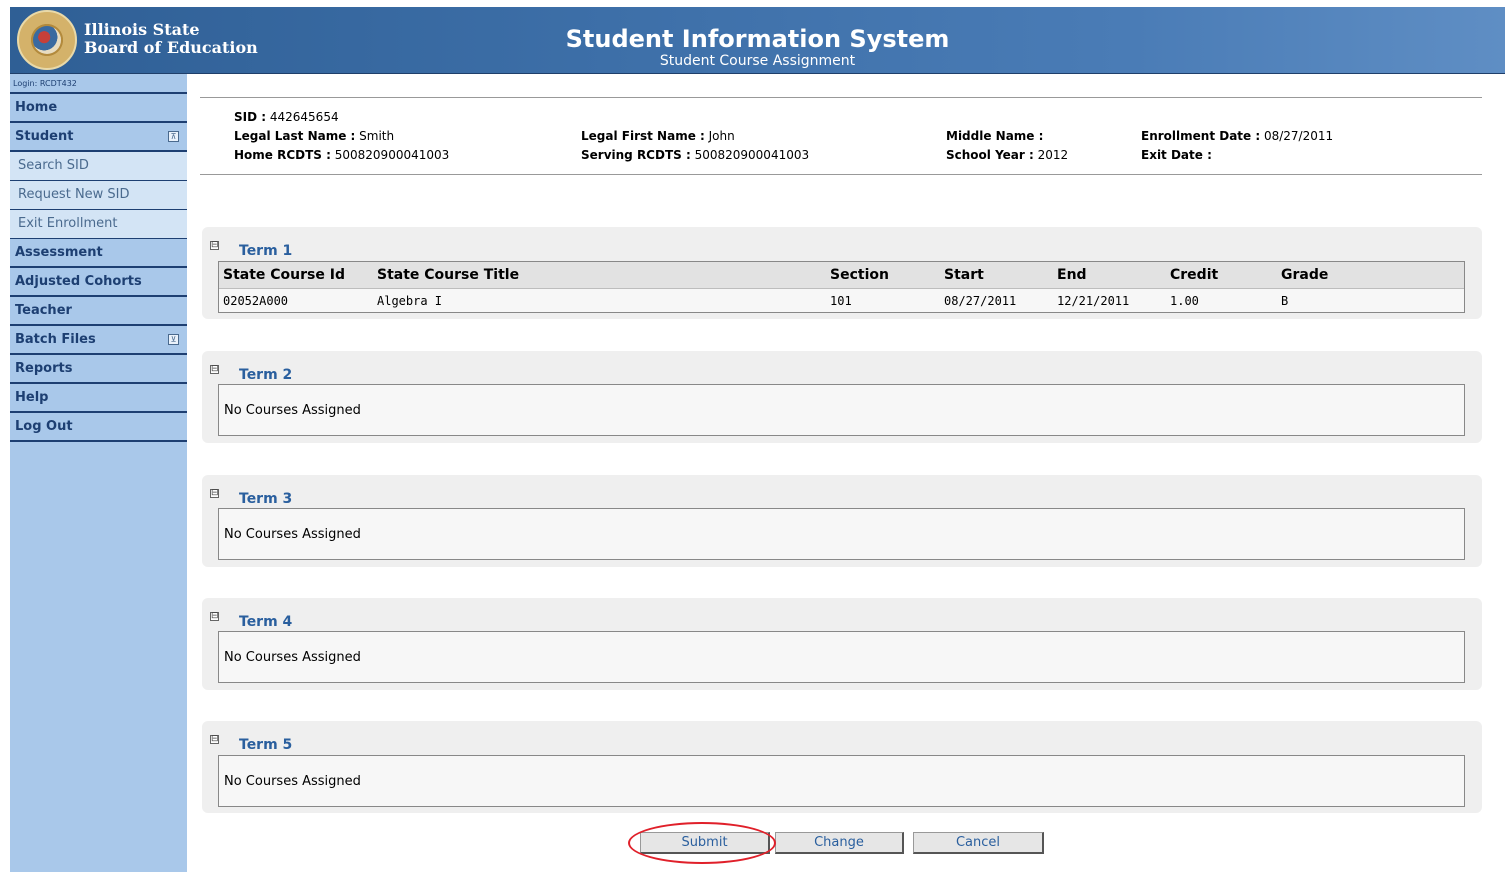 Image resolution: width=1505 pixels, height=872 pixels. I want to click on term-panel: ⊟ Term 5 No Courses Assigned, so click(842, 767).